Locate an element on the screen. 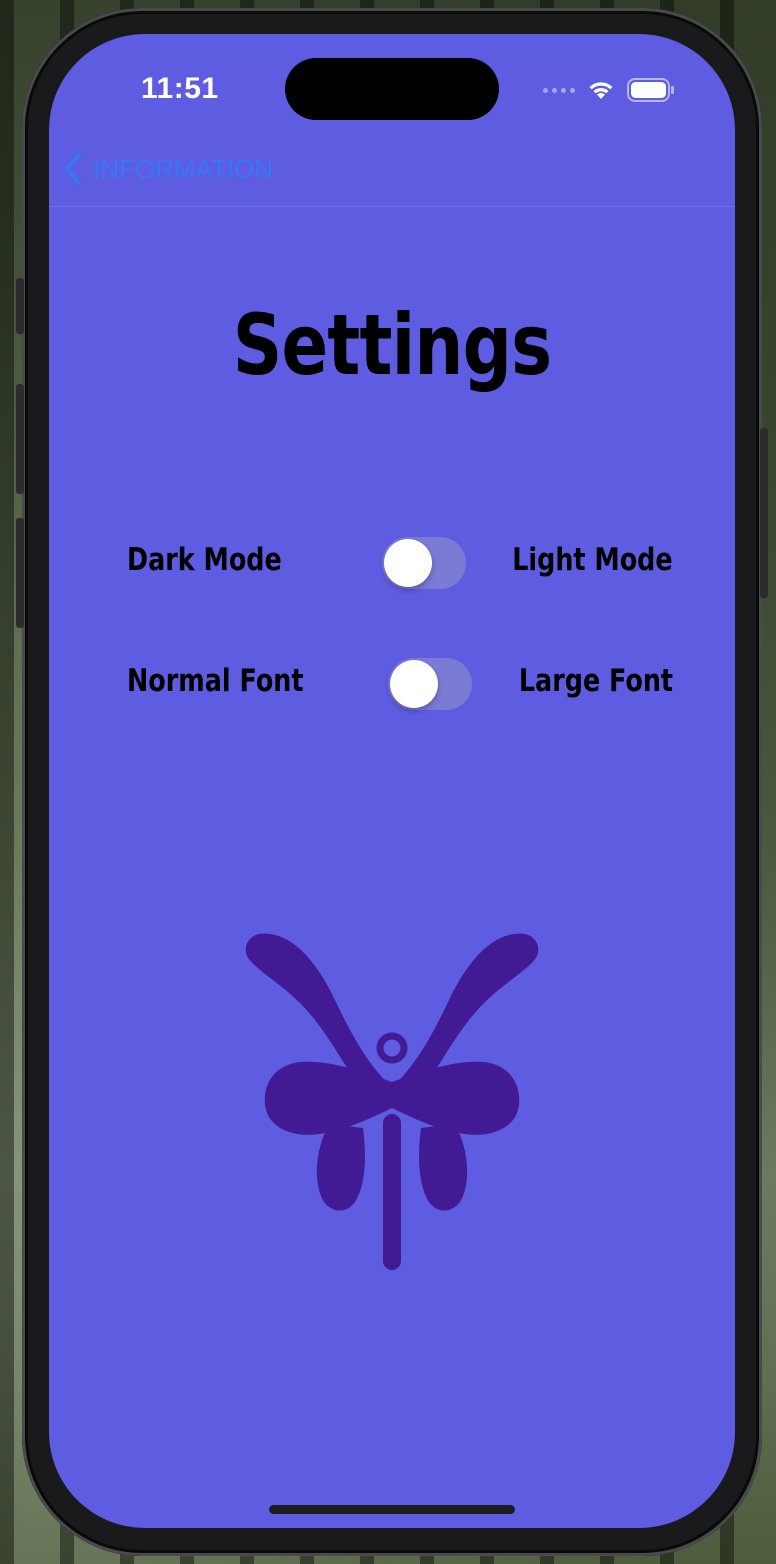 The height and width of the screenshot is (1564, 776). large-font-label: Large Font is located at coordinates (595, 681).